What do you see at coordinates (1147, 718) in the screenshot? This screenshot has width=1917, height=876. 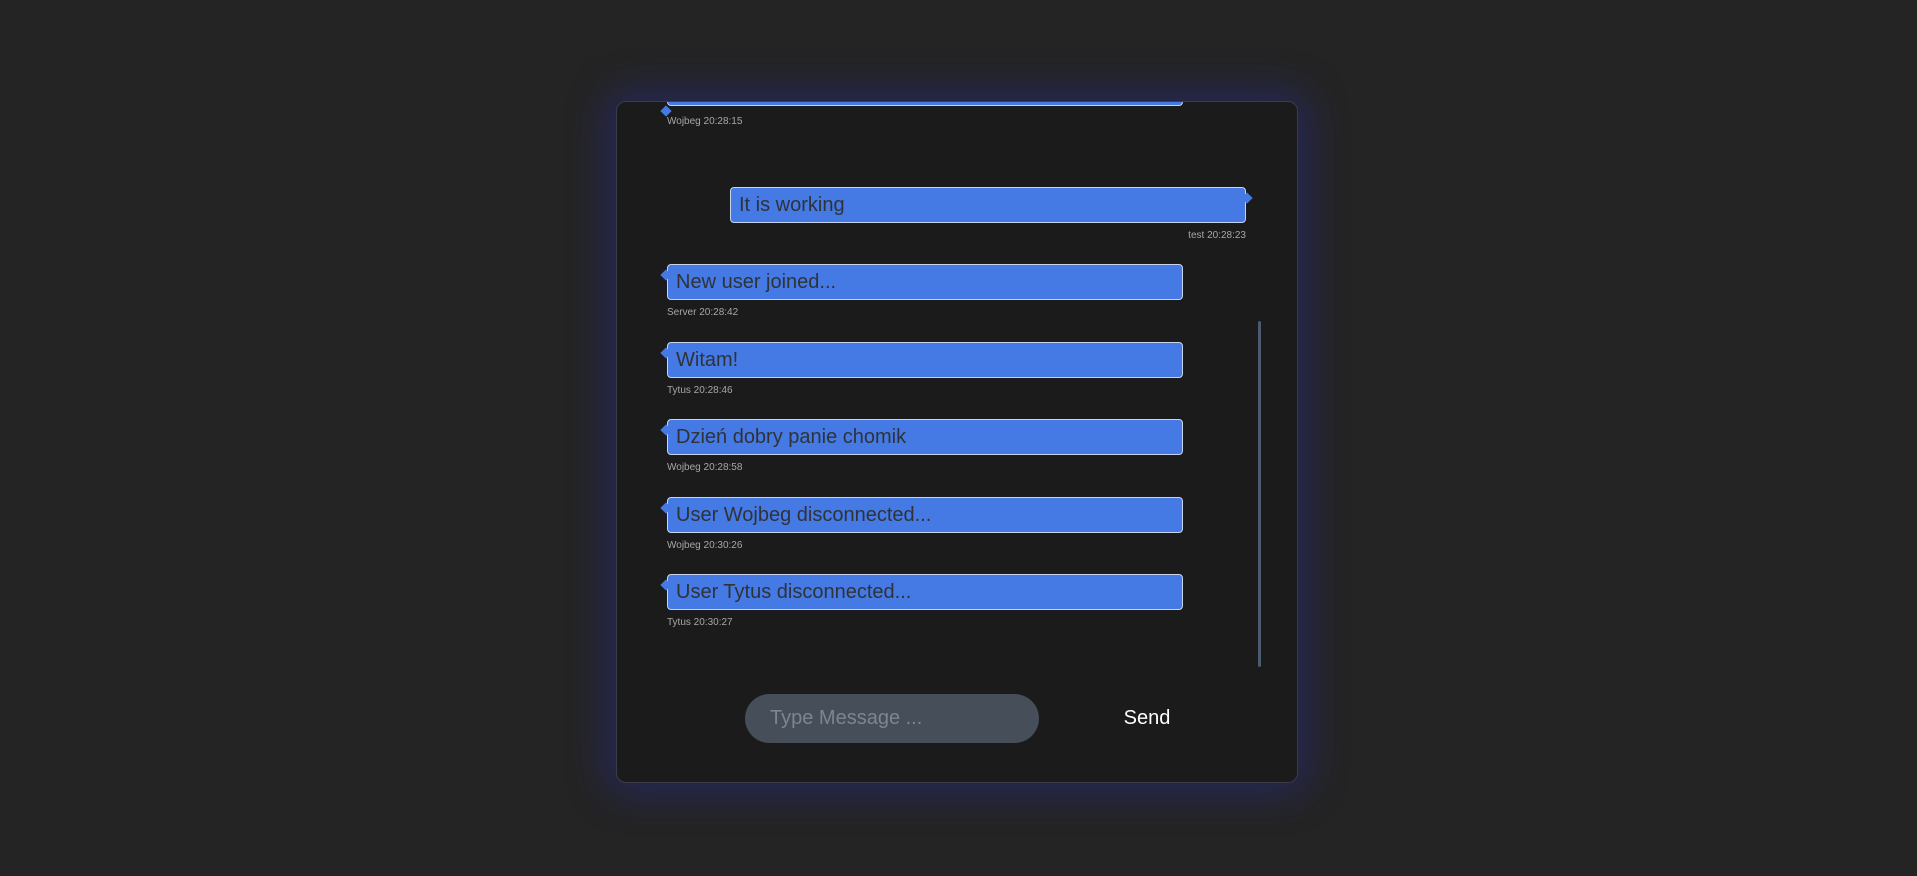 I see `send-button: Send` at bounding box center [1147, 718].